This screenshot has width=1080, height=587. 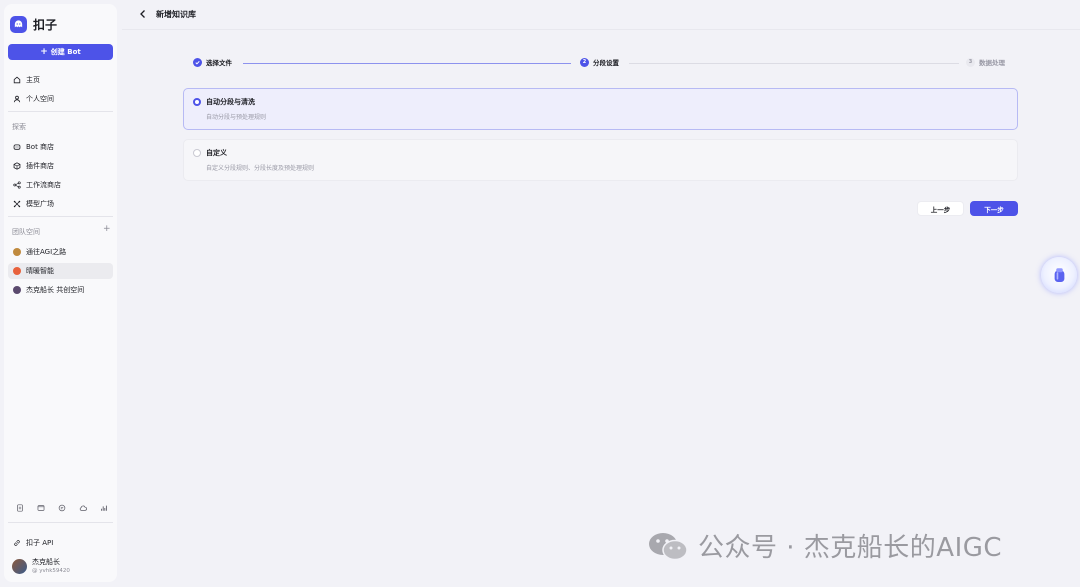 I want to click on sidebar-item-label: Bot 商店, so click(x=40, y=147).